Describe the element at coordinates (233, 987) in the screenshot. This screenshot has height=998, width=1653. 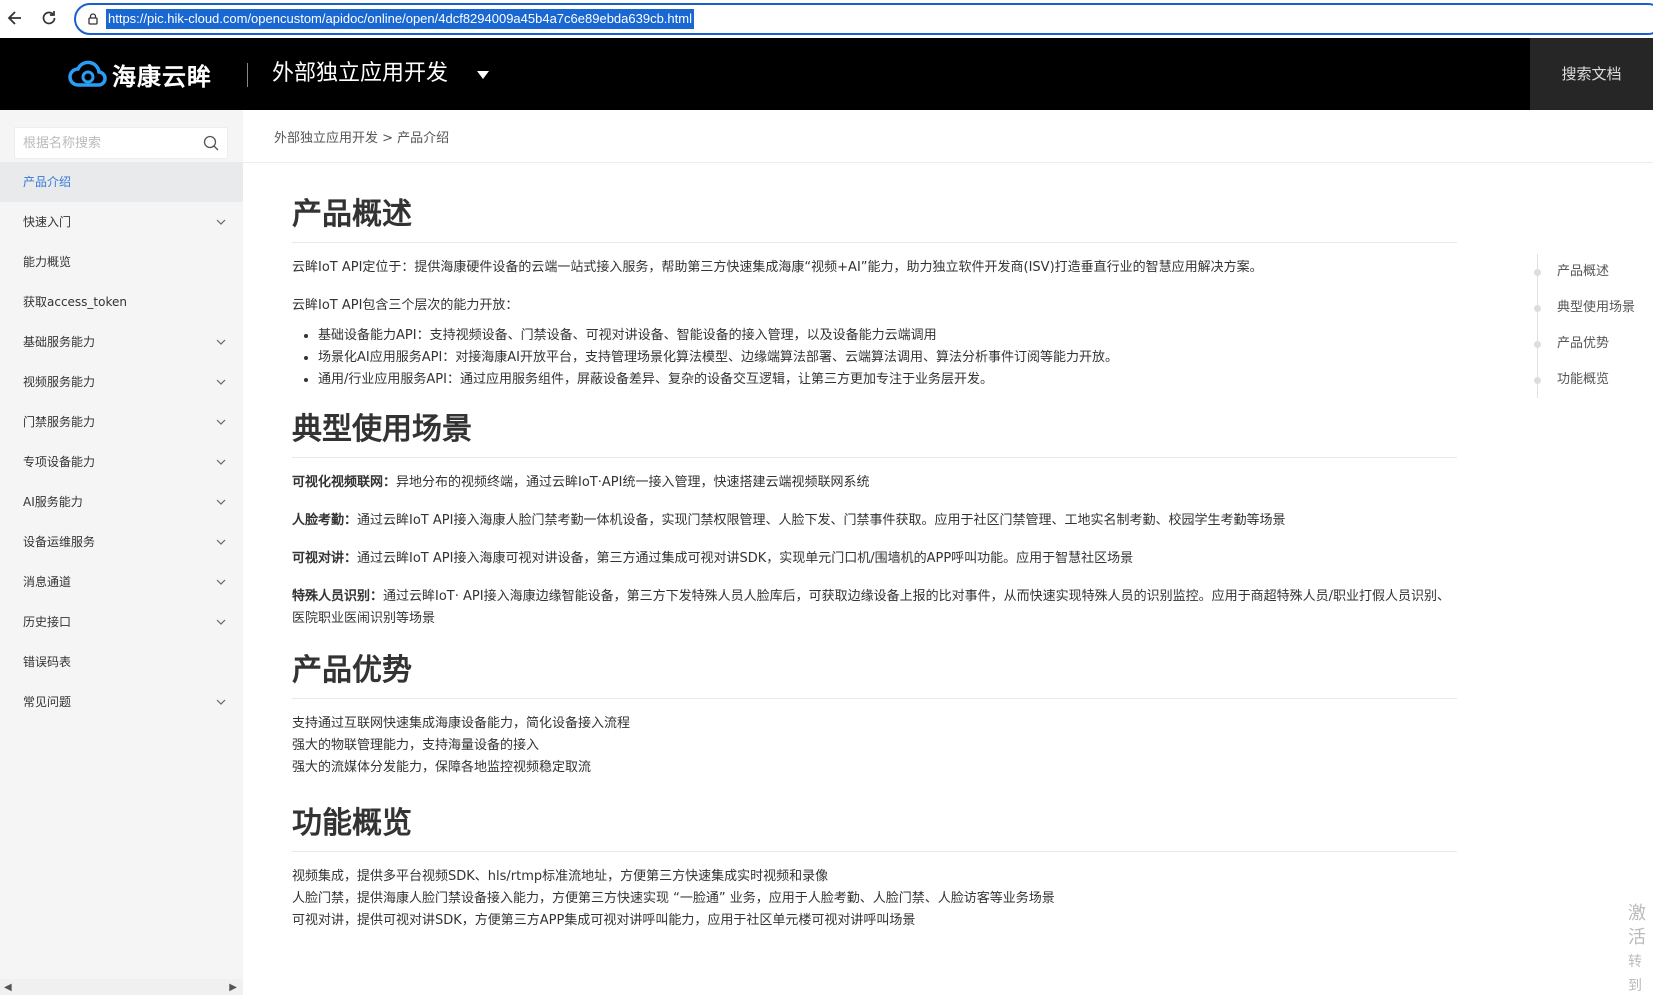
I see `scroll-right-icon: ▶` at that location.